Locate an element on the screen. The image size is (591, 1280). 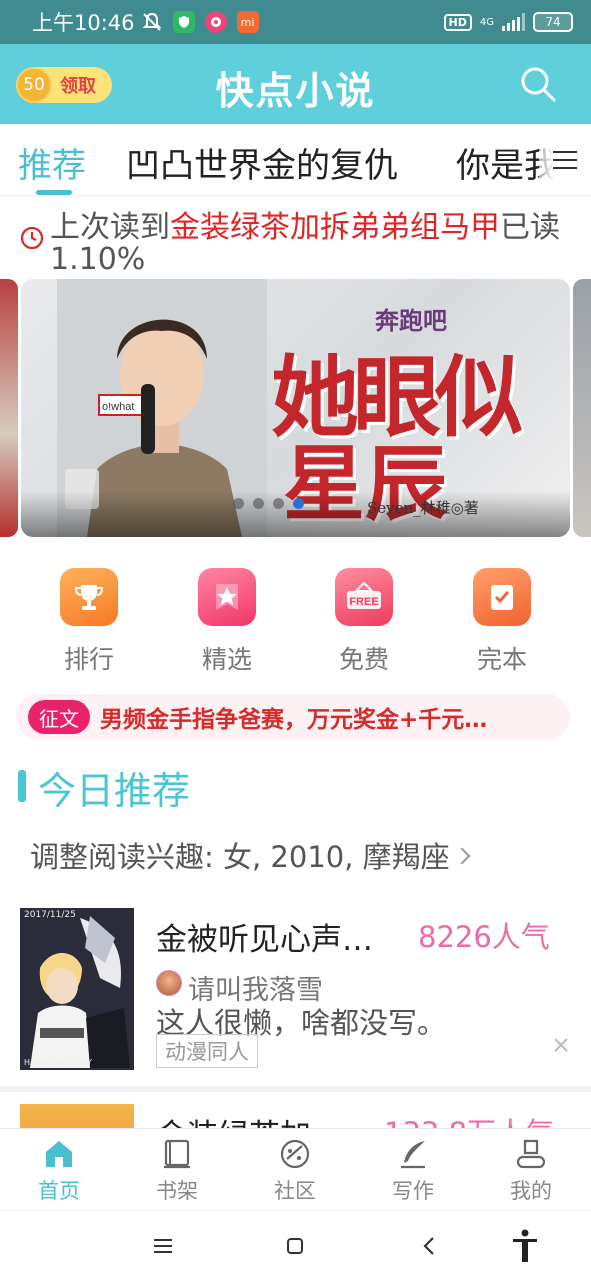
category-featured: 精选 is located at coordinates (227, 622).